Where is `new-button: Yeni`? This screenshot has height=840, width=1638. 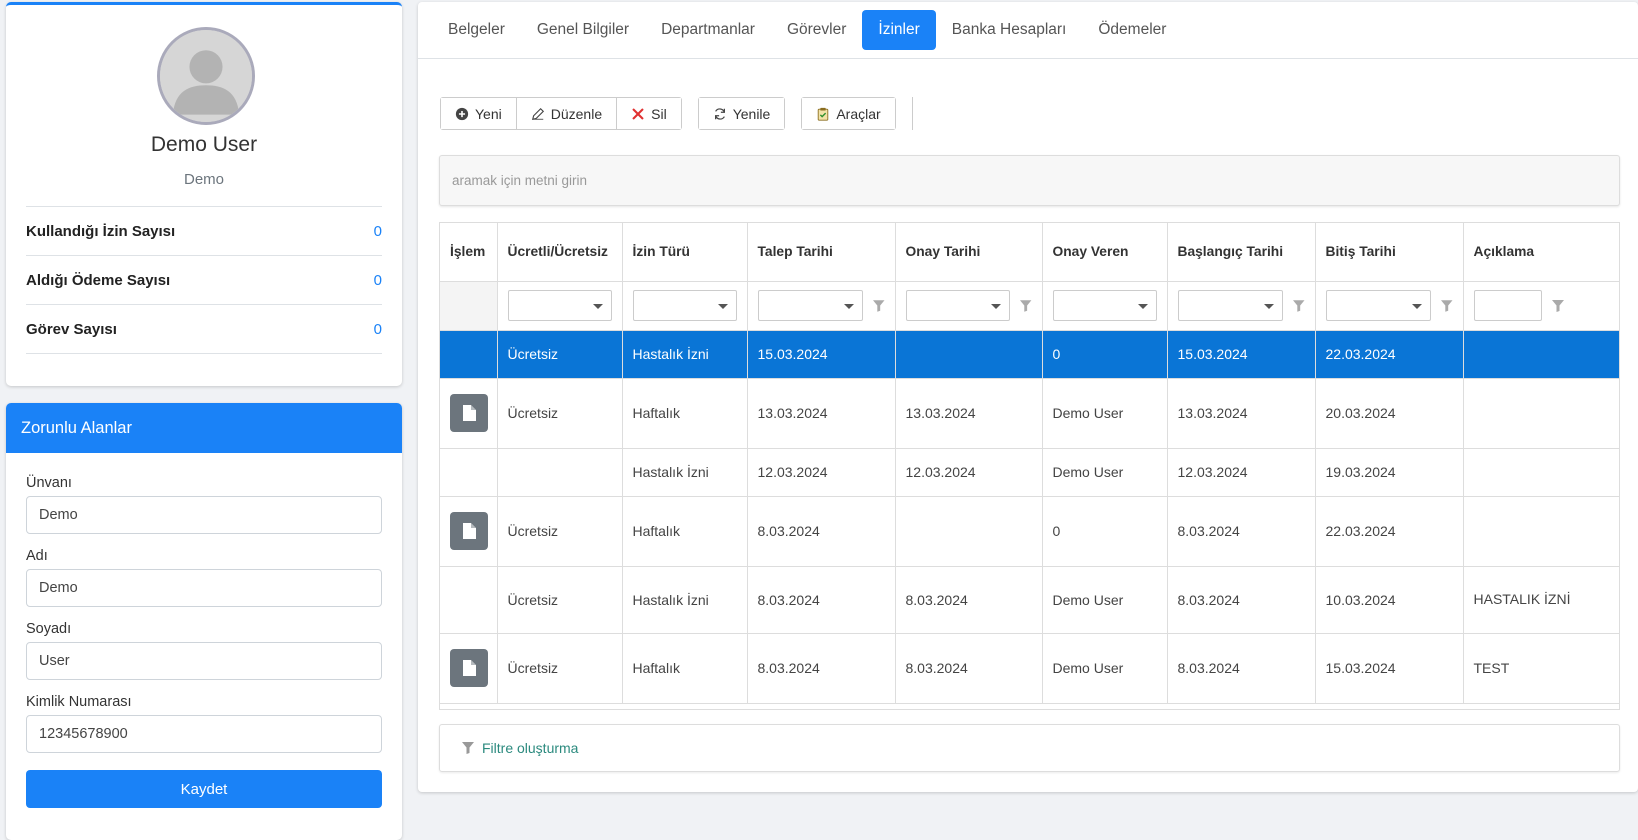 new-button: Yeni is located at coordinates (479, 113).